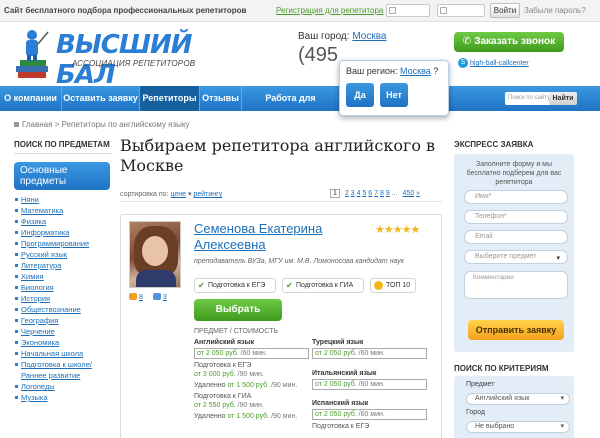 This screenshot has height=438, width=600. What do you see at coordinates (63, 320) in the screenshot?
I see `list-item: География` at bounding box center [63, 320].